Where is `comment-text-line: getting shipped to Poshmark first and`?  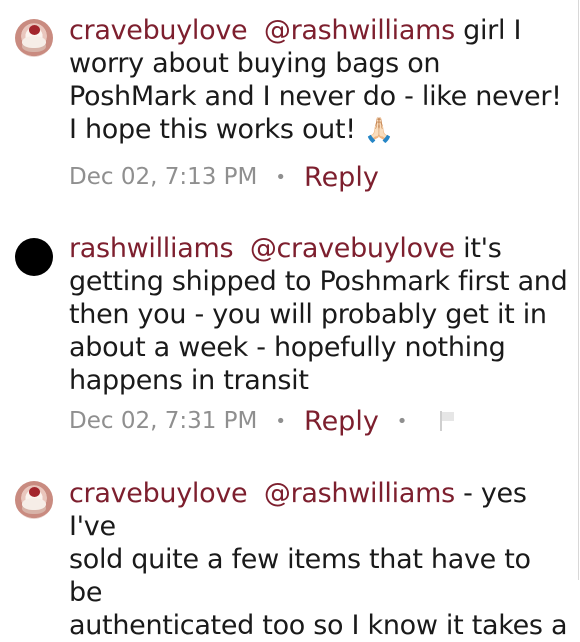
comment-text-line: getting shipped to Poshmark first and is located at coordinates (318, 281).